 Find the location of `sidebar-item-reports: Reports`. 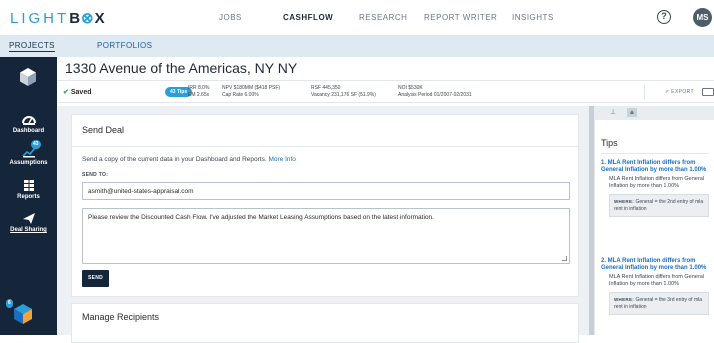

sidebar-item-reports: Reports is located at coordinates (28, 189).